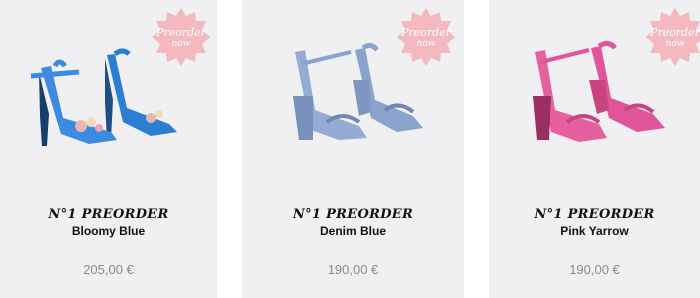 This screenshot has width=700, height=298. What do you see at coordinates (594, 231) in the screenshot?
I see `product-name: Pink Yarrow` at bounding box center [594, 231].